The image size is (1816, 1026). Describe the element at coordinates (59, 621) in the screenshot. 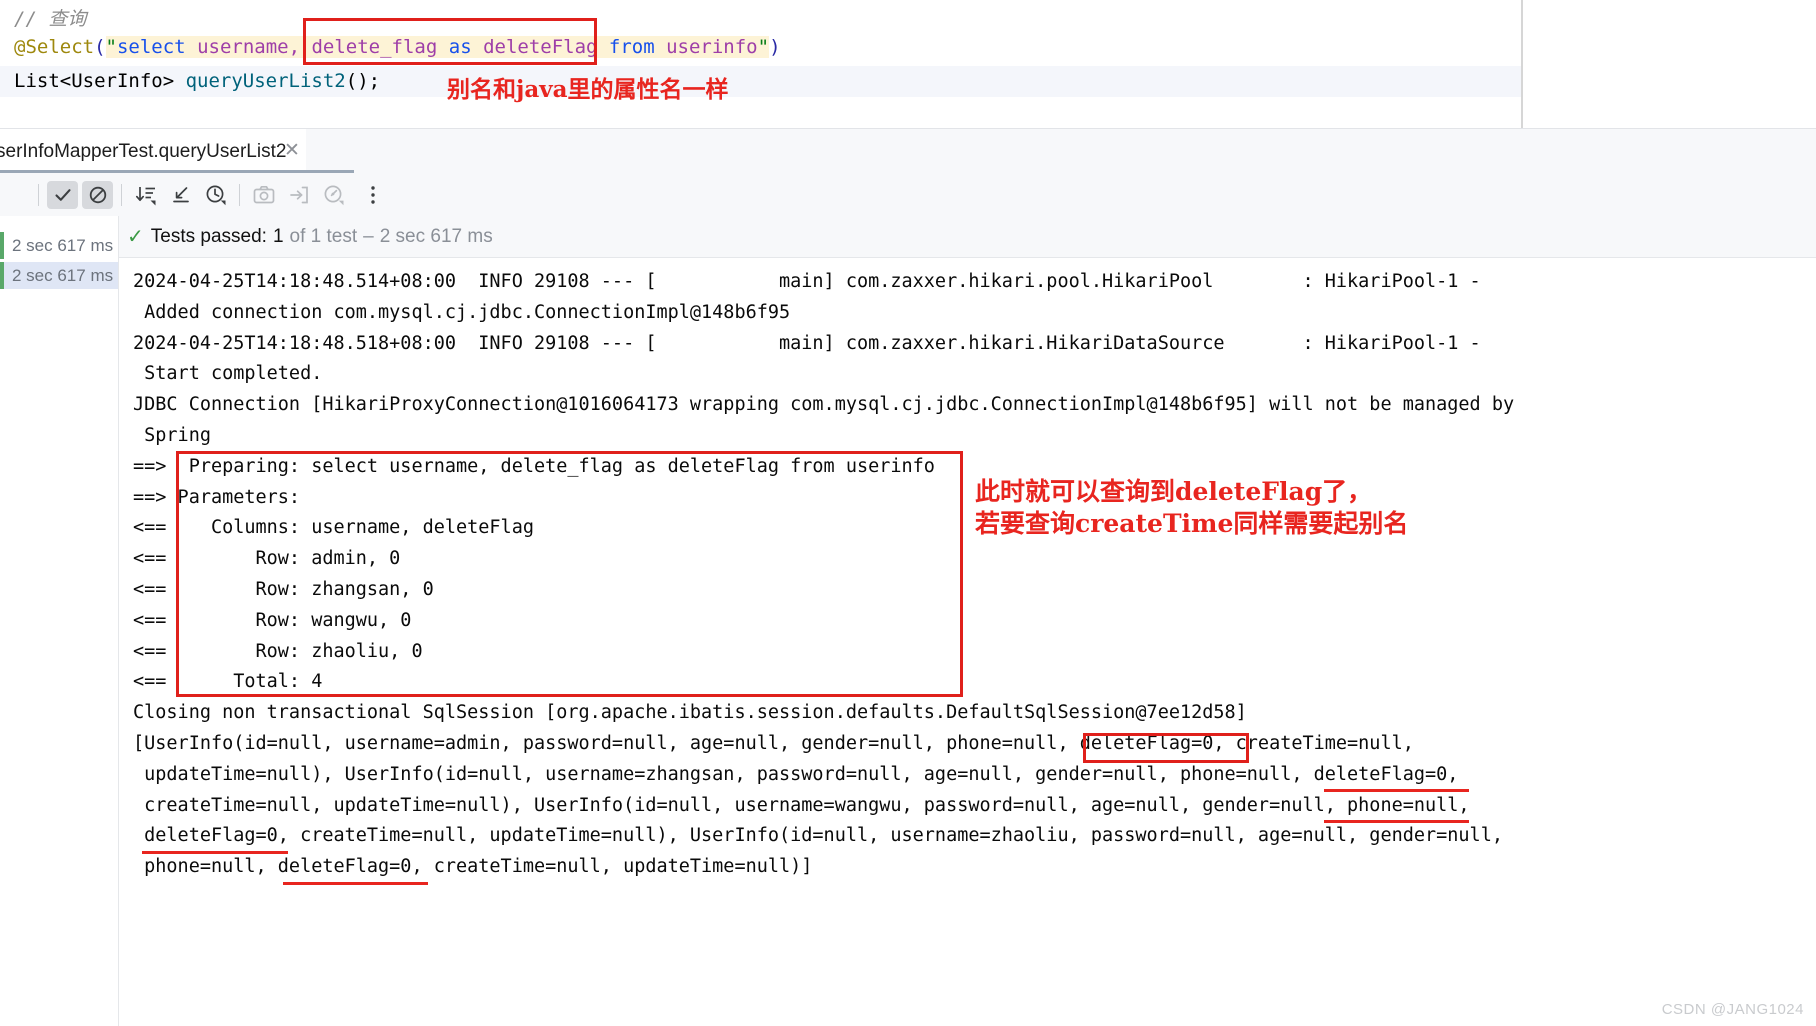

I see `test-tree-pane: 2 sec 617 ms 2 sec 617 ms` at that location.